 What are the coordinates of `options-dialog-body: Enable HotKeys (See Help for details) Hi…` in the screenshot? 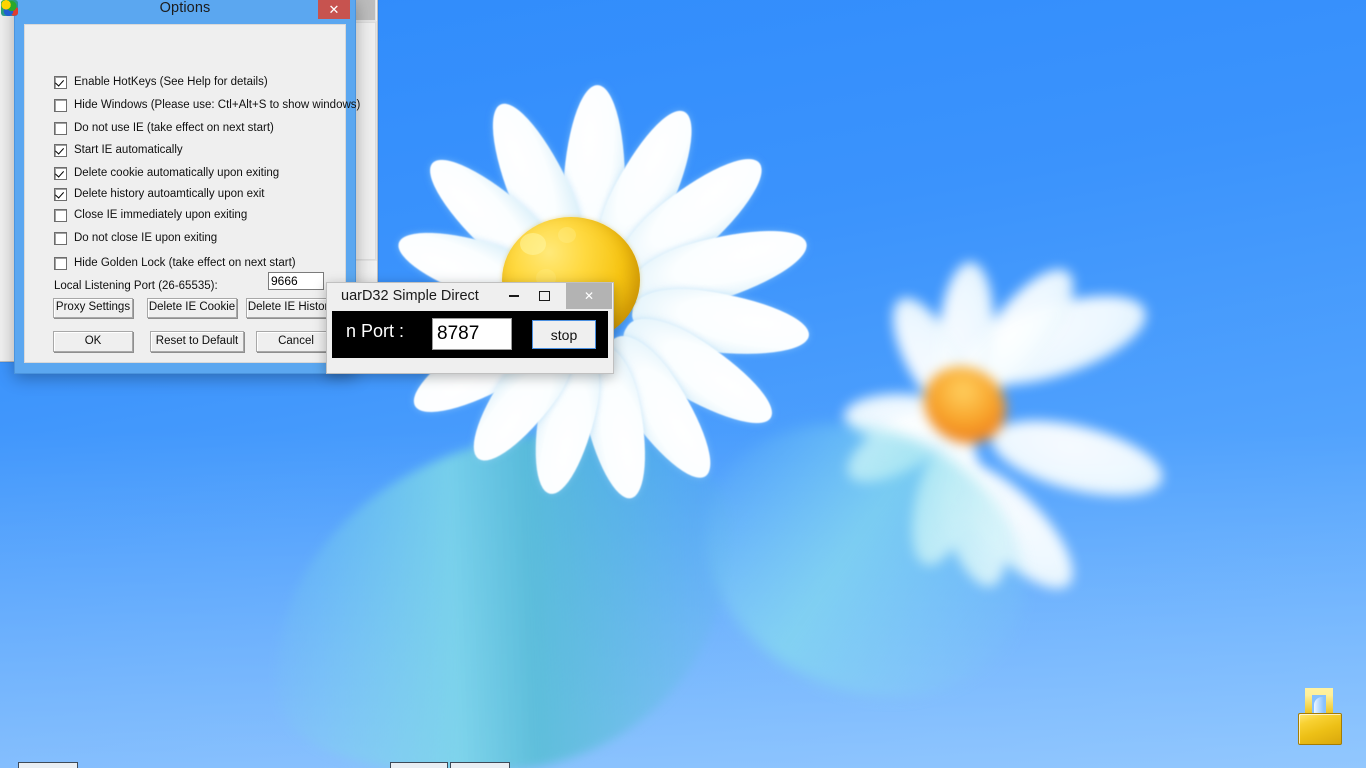 It's located at (192, 193).